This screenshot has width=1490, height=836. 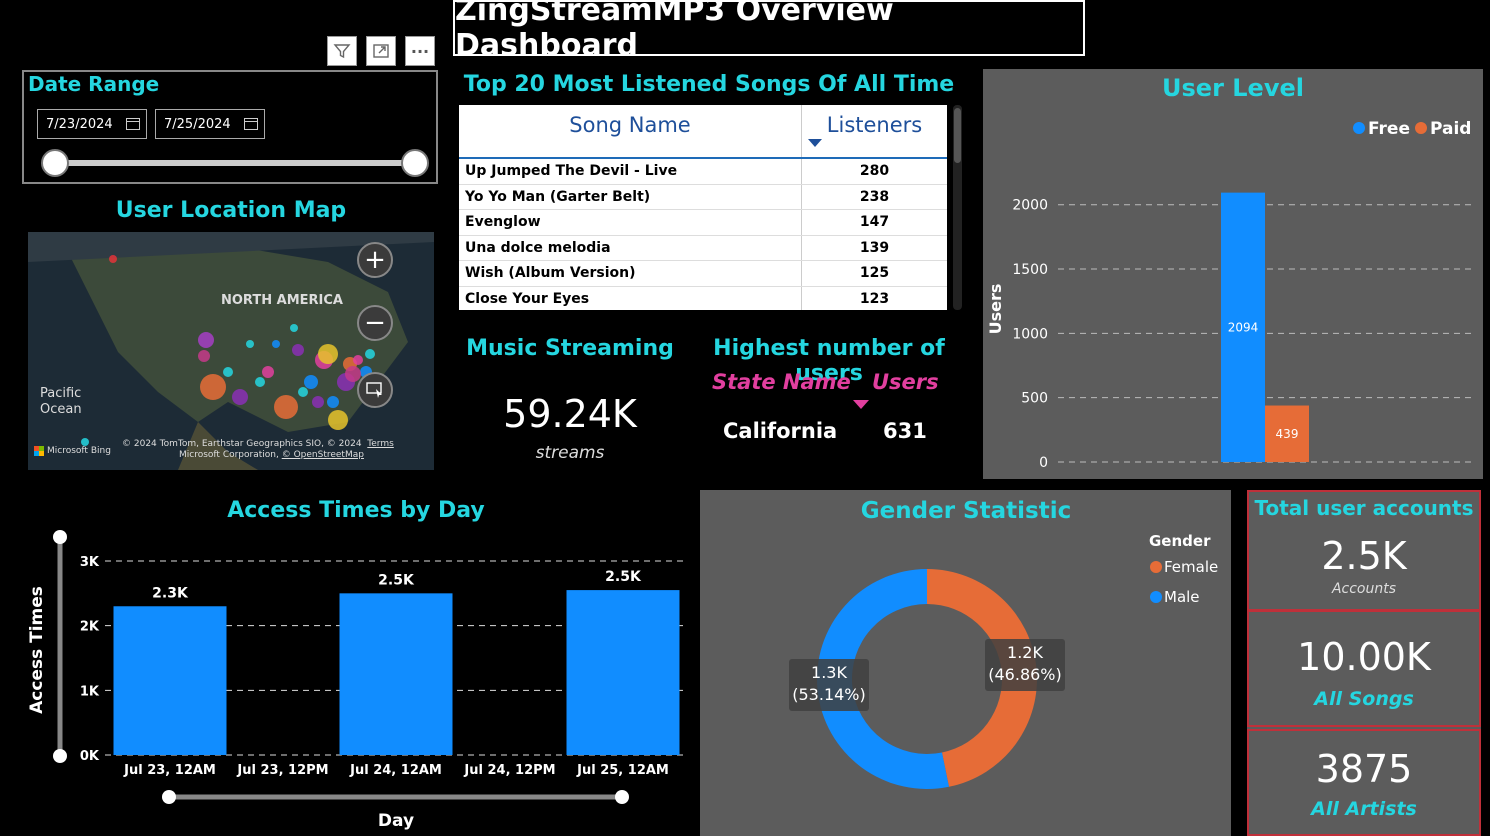 What do you see at coordinates (1233, 88) in the screenshot?
I see `chart-title: User Level` at bounding box center [1233, 88].